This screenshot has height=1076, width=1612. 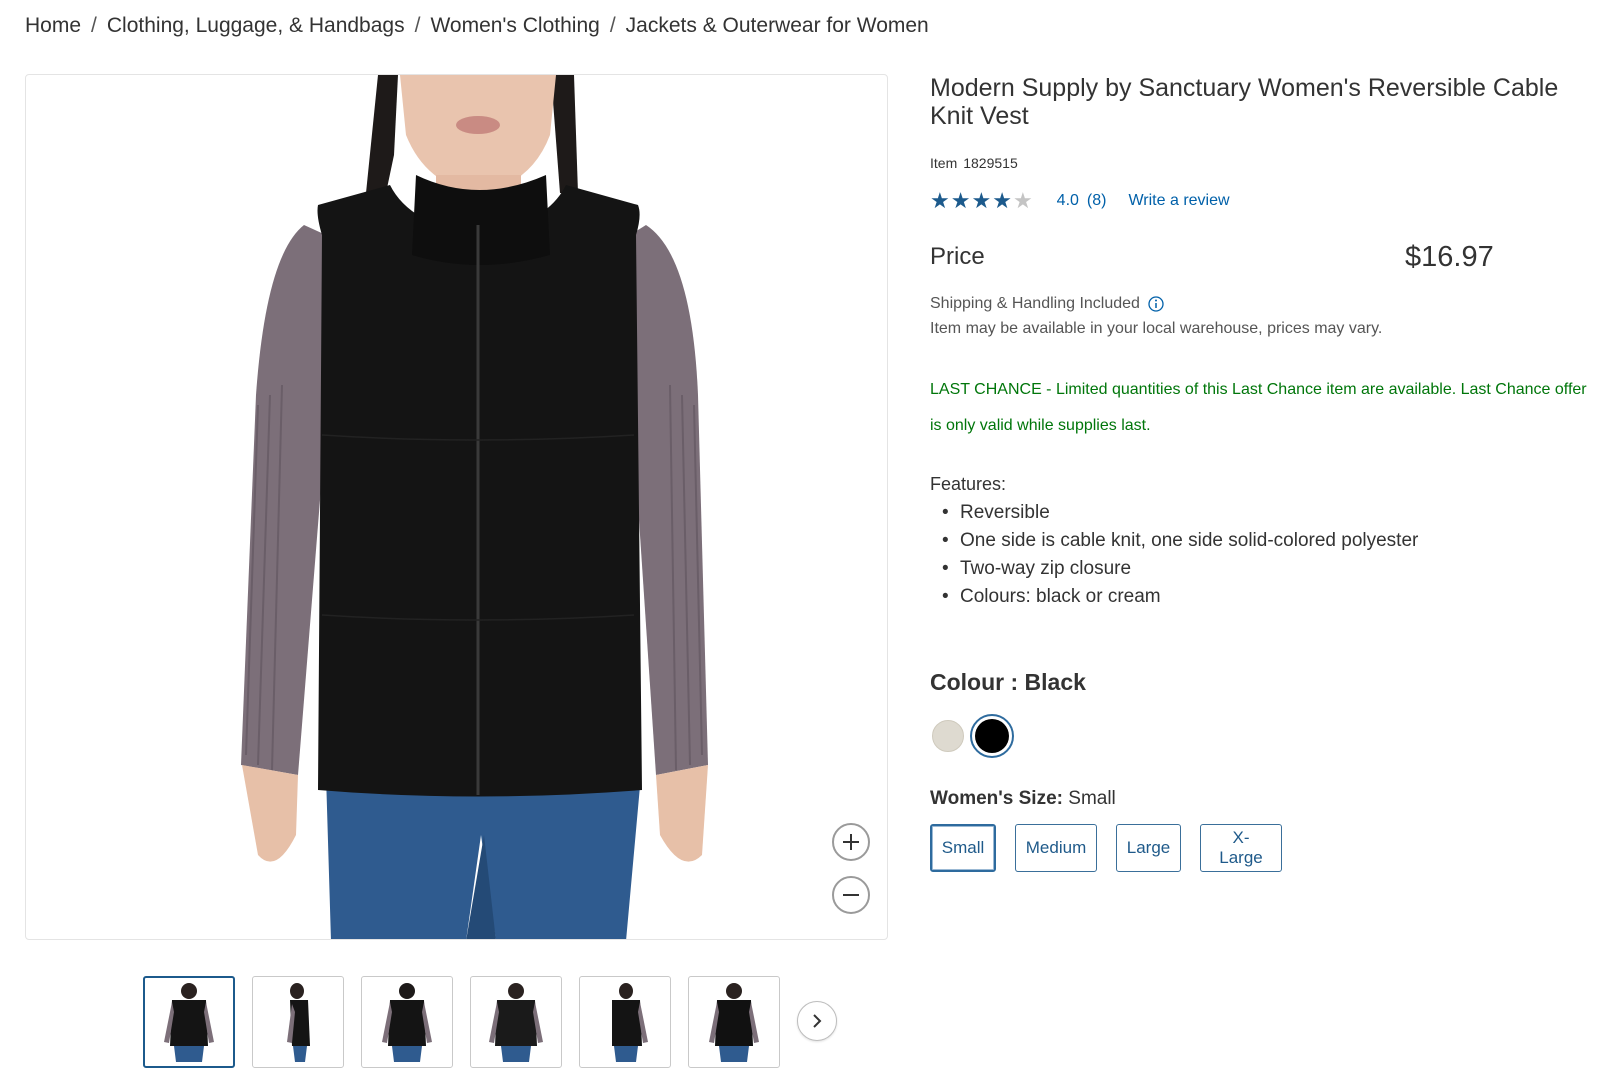 I want to click on colour-selected: Black, so click(x=1055, y=682).